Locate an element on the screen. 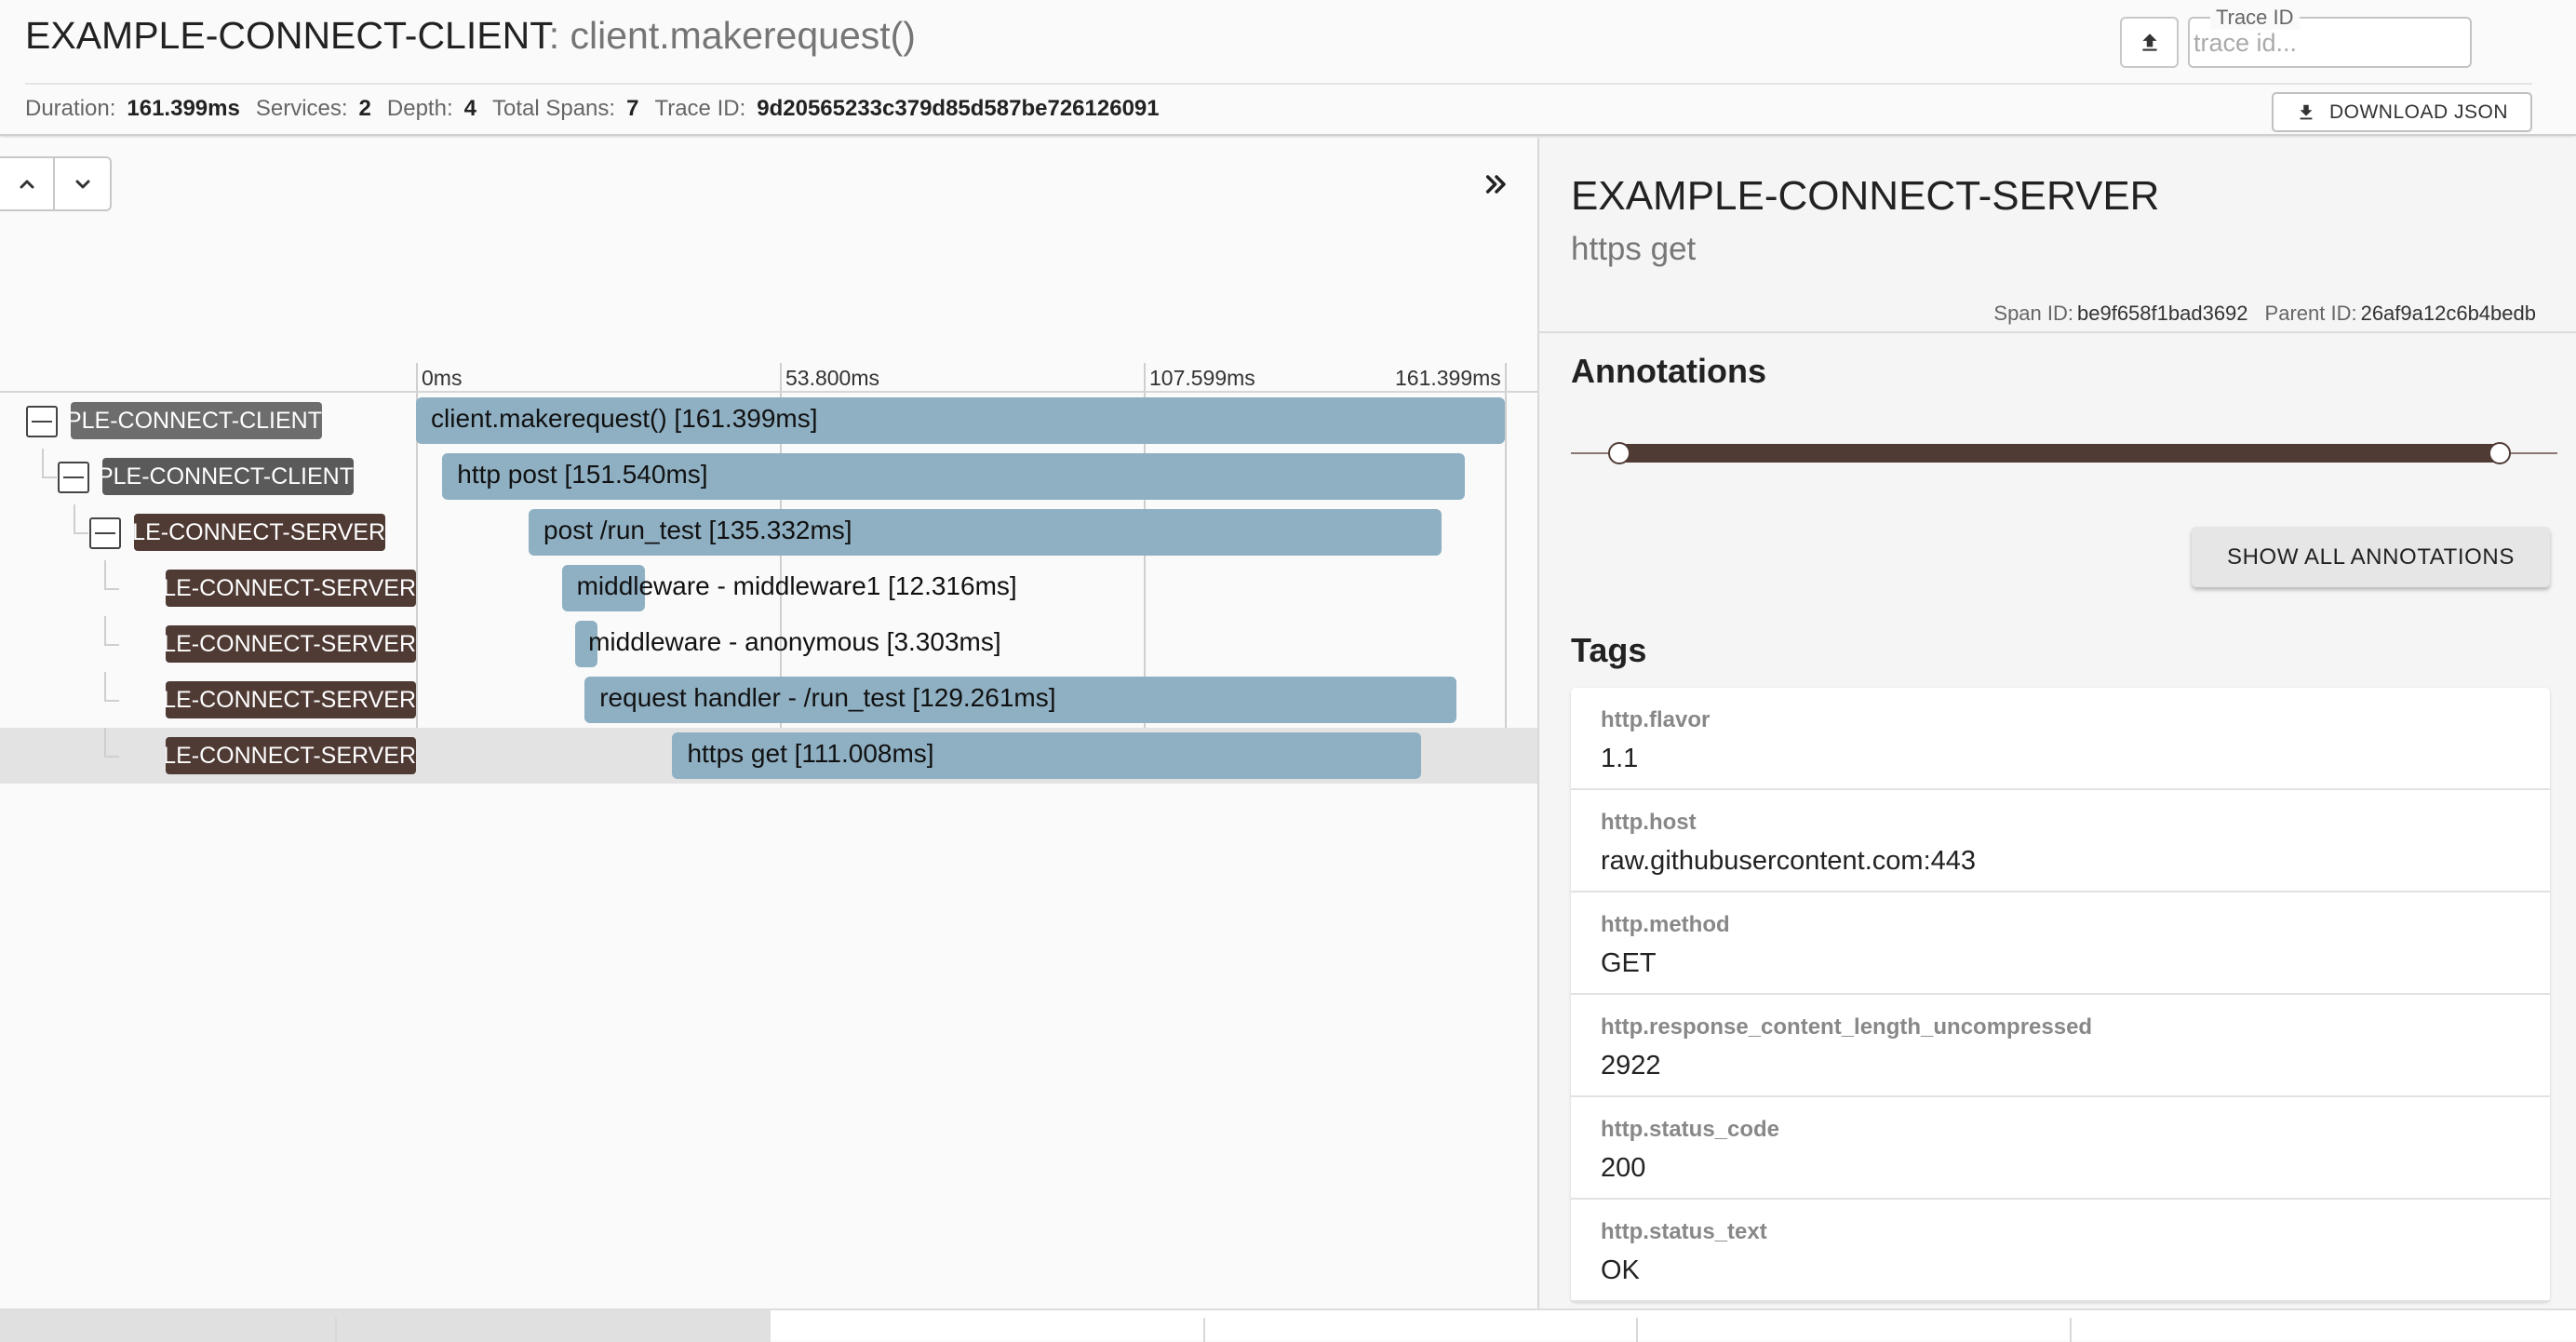 This screenshot has height=1342, width=2576. bottom-scroll-strip is located at coordinates (1288, 1325).